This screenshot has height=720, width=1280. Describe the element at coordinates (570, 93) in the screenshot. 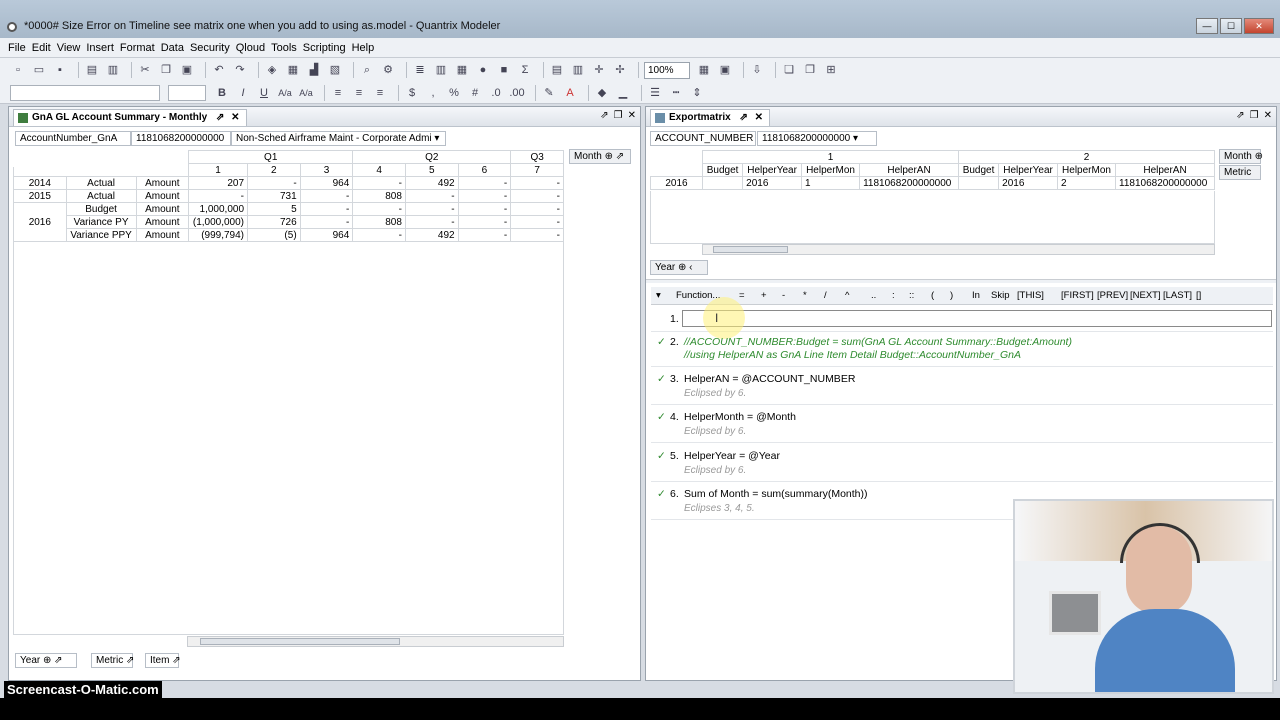

I see `font-color-icon: A` at that location.